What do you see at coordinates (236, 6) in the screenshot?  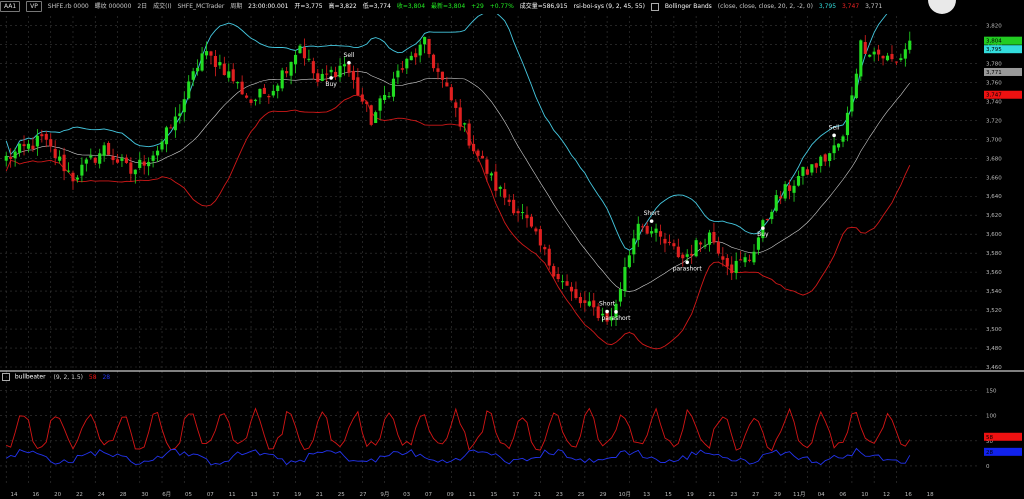 I see `cycle-label: 周期` at bounding box center [236, 6].